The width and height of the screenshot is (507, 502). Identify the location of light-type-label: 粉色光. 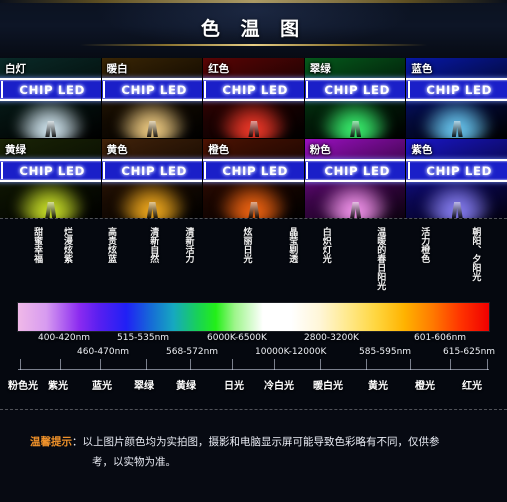
(23, 386).